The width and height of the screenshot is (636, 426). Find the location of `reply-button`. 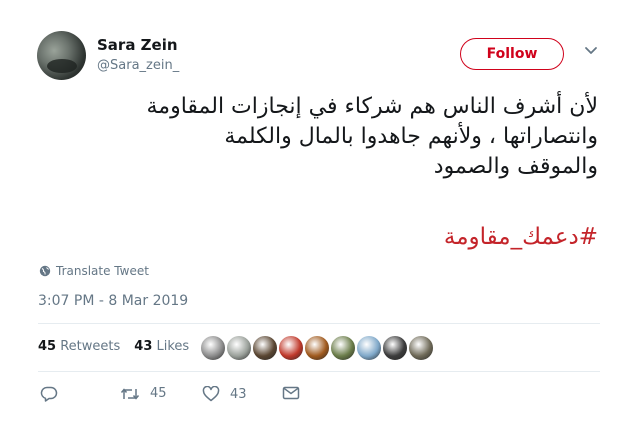

reply-button is located at coordinates (49, 394).